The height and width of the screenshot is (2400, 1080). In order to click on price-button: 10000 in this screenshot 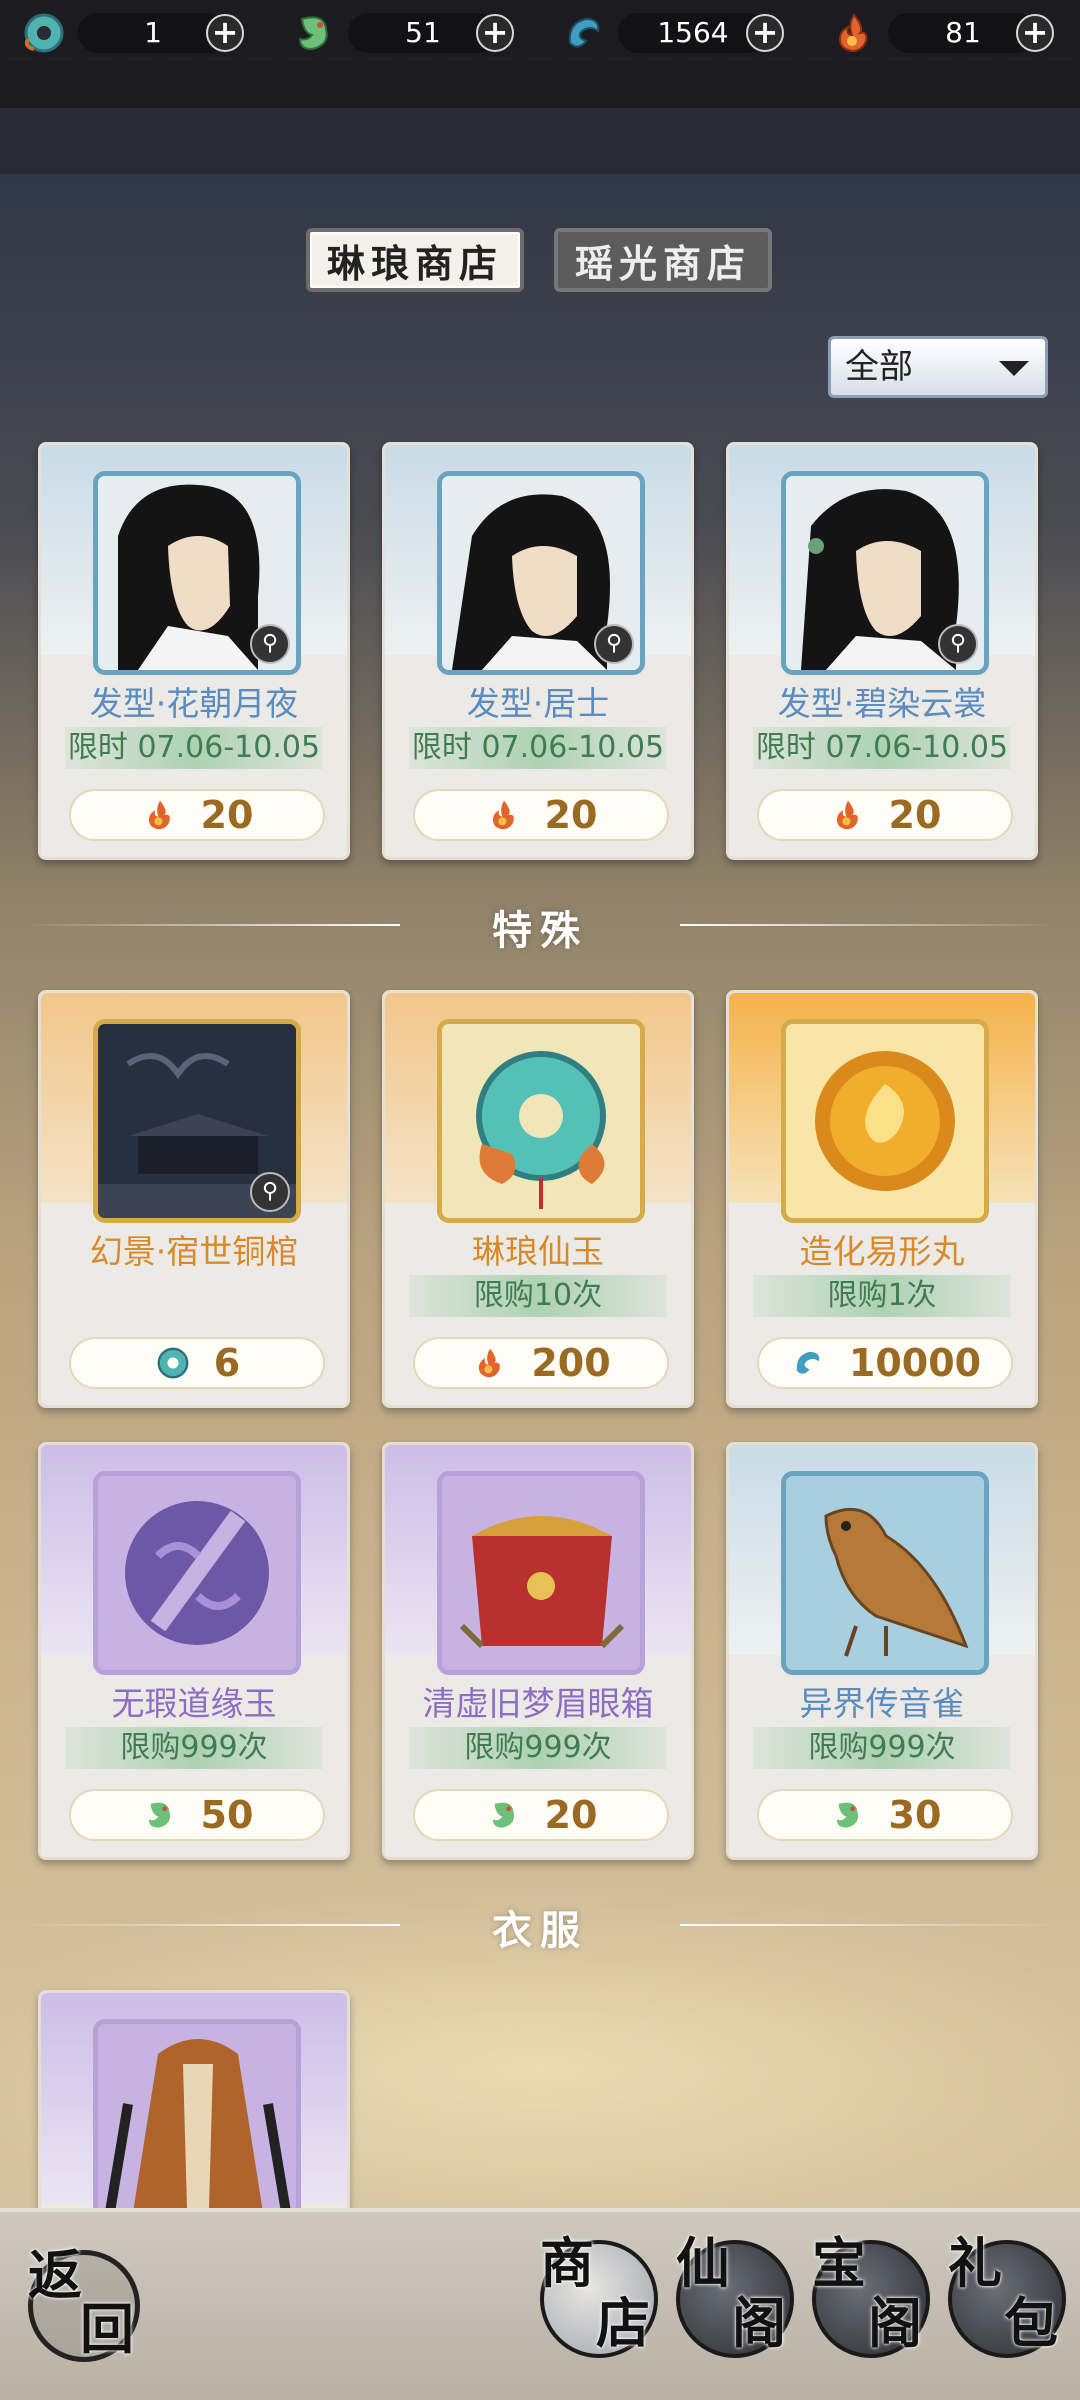, I will do `click(885, 1363)`.